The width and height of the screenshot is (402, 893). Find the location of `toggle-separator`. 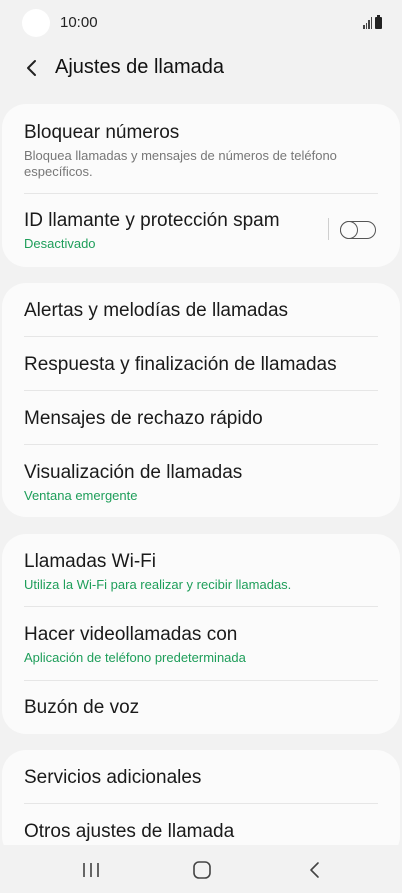

toggle-separator is located at coordinates (328, 229).